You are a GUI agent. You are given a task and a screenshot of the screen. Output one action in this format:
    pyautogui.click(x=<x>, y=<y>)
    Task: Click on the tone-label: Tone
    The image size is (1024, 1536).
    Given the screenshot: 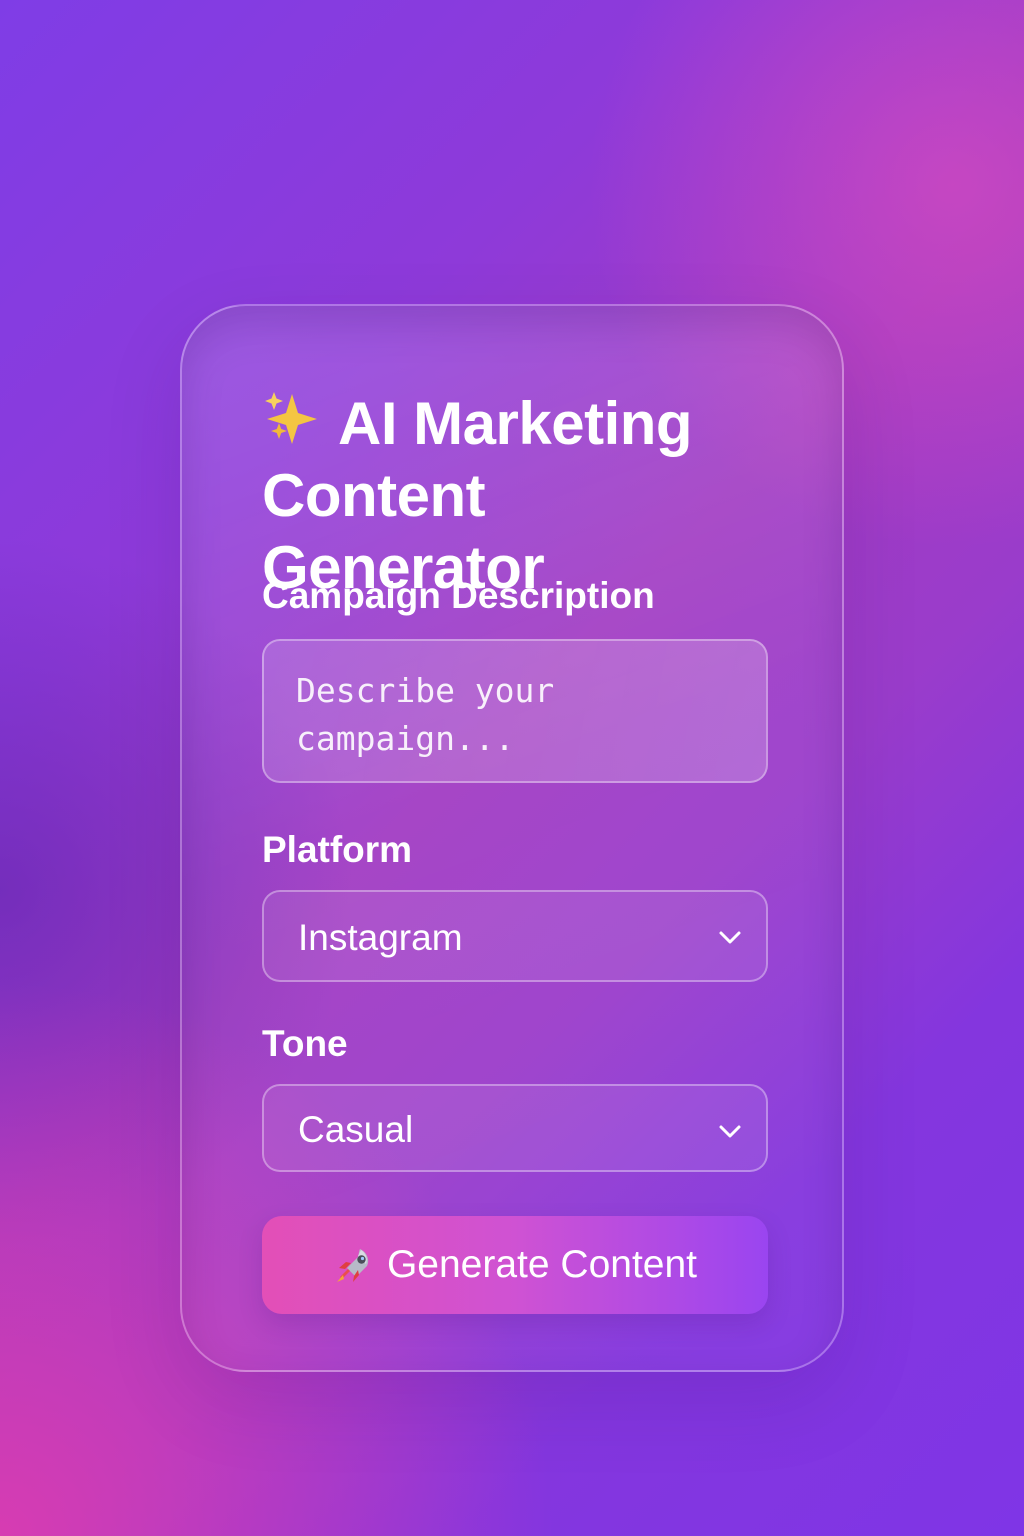 What is the action you would take?
    pyautogui.click(x=305, y=1043)
    